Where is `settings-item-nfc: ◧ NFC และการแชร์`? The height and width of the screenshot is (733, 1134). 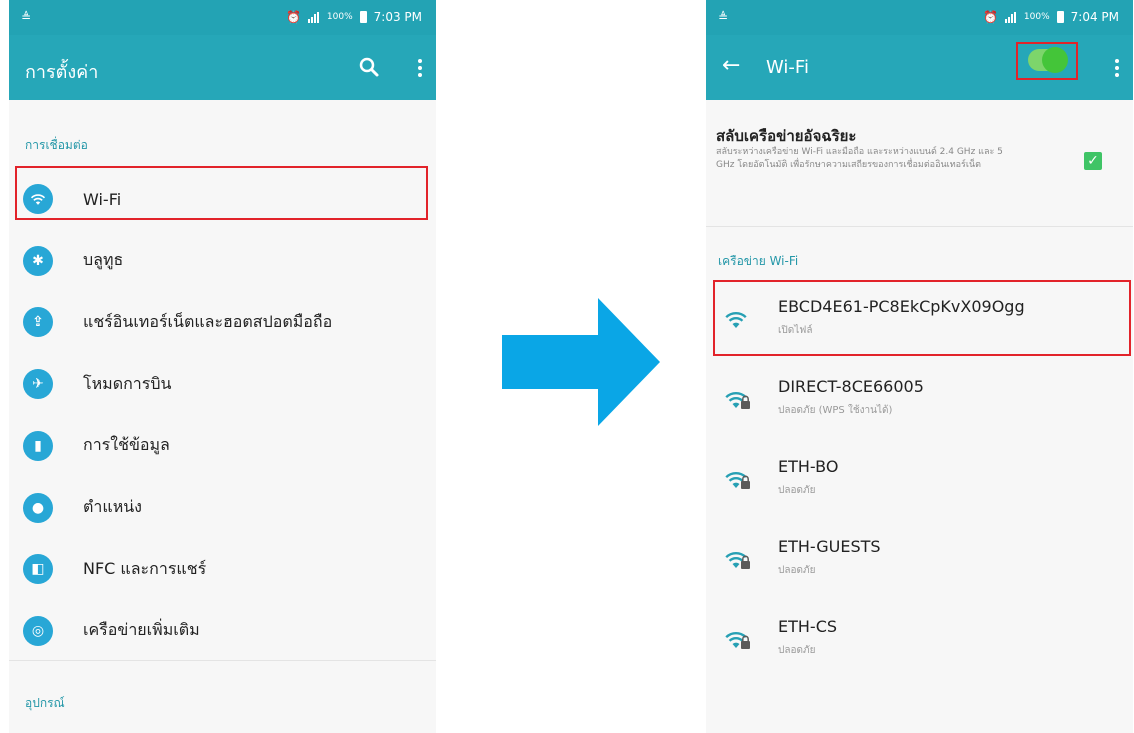
settings-item-nfc: ◧ NFC และการแชร์ is located at coordinates (222, 569).